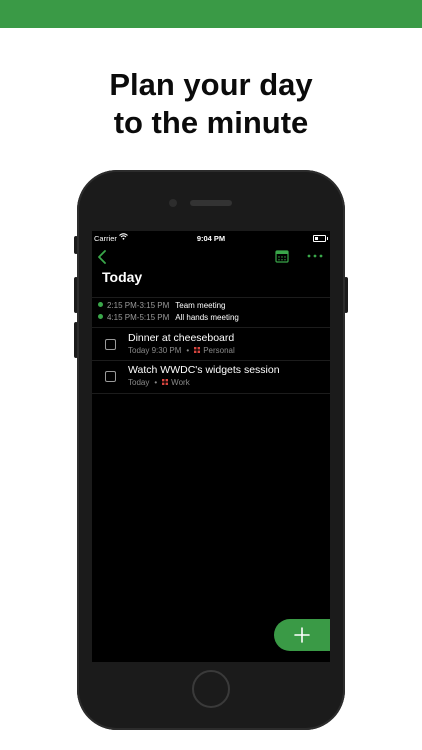 This screenshot has height=750, width=422. I want to click on more-dots-icon, so click(315, 256).